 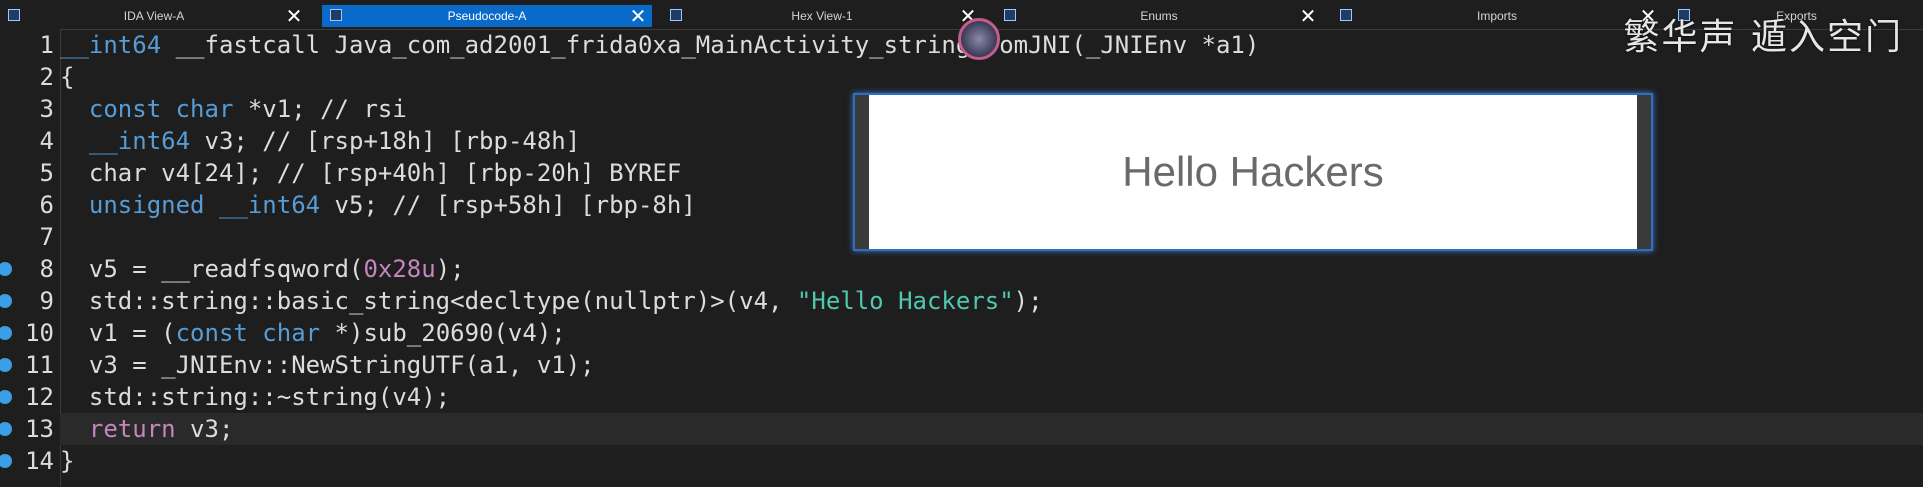 I want to click on line-number: 5, so click(x=46, y=173).